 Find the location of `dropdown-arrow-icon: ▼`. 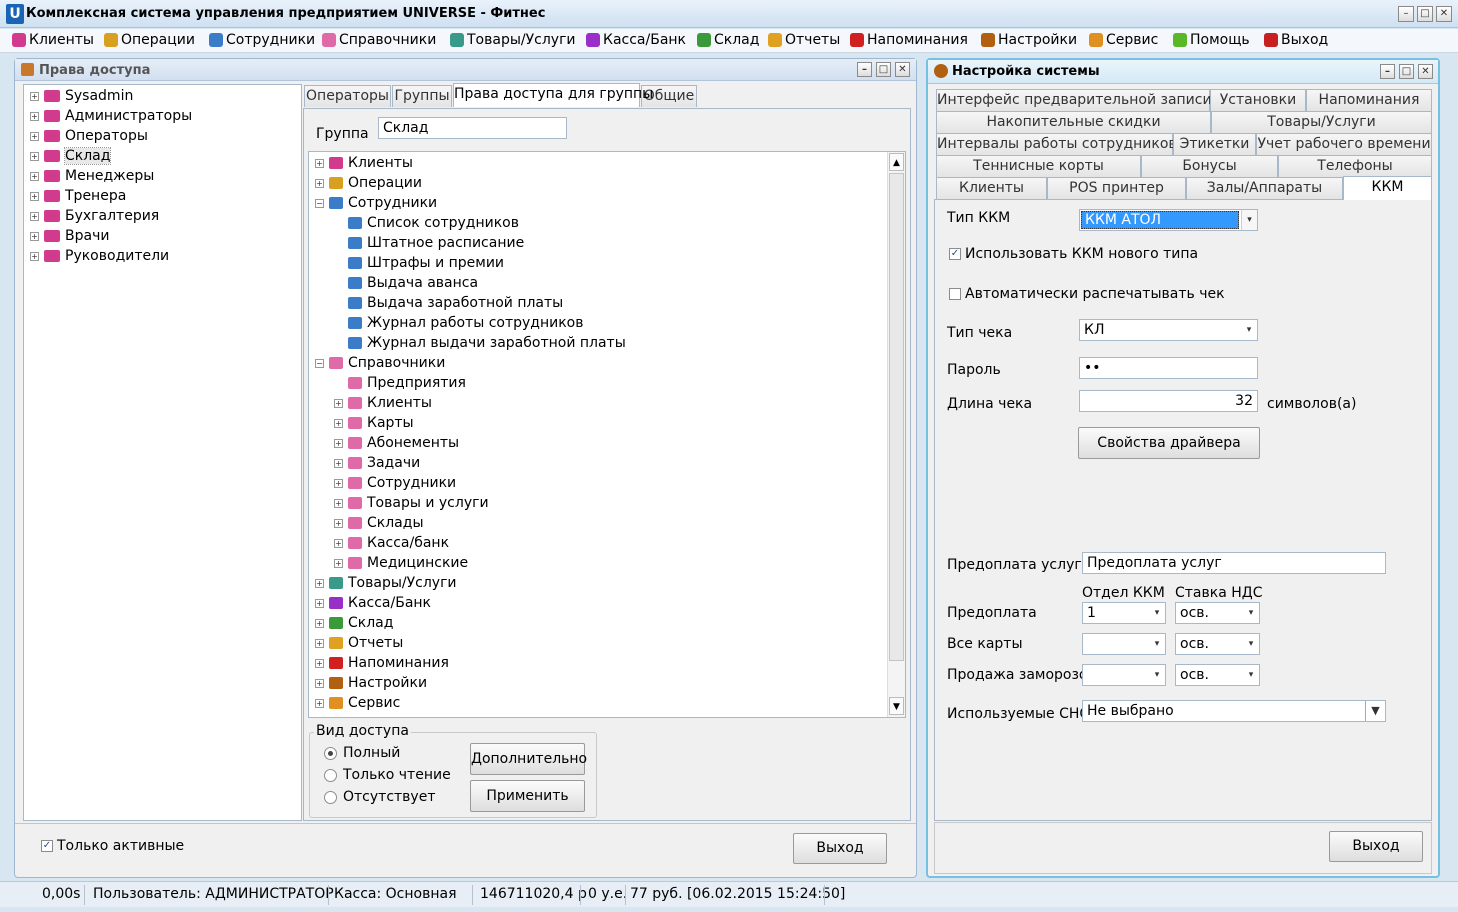

dropdown-arrow-icon: ▼ is located at coordinates (1375, 711).